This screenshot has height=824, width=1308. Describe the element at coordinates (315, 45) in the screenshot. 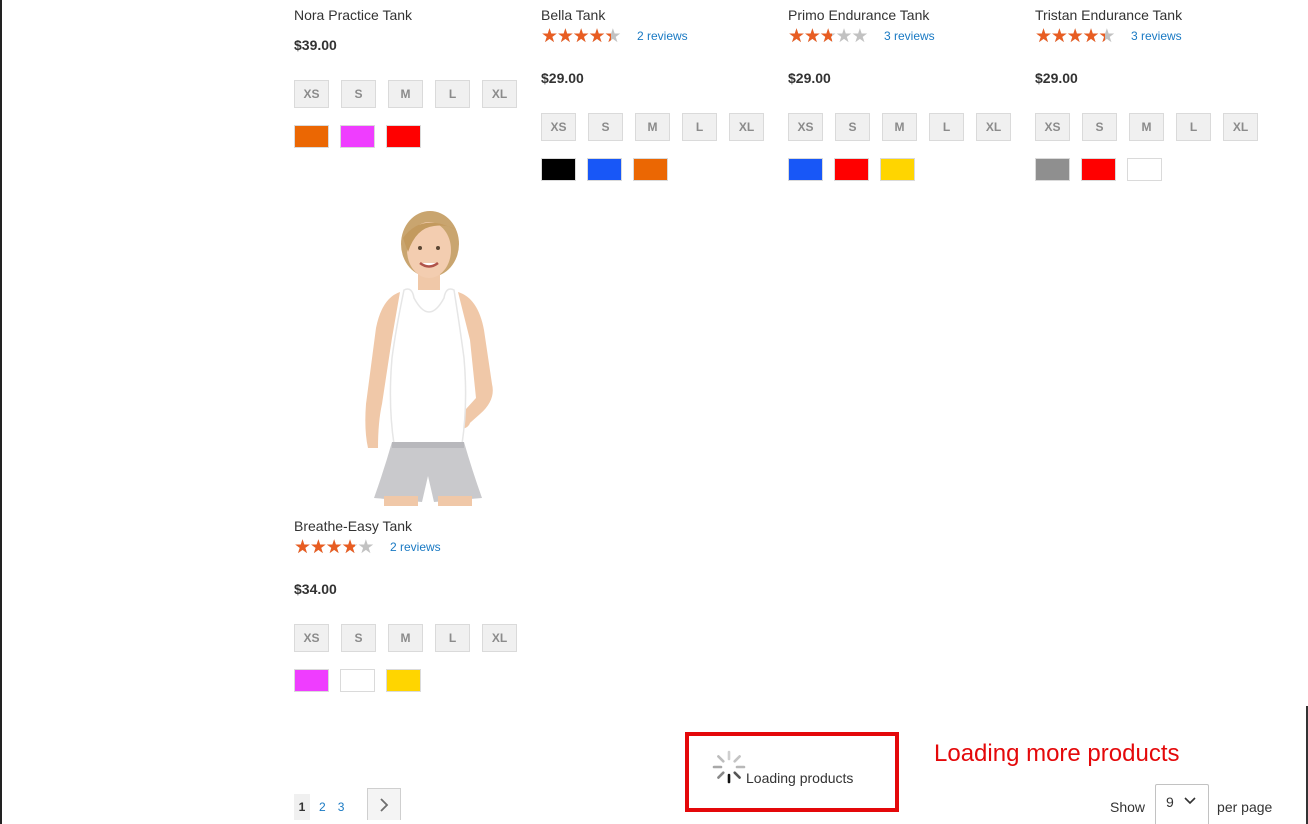

I see `product-price: $39.00` at that location.